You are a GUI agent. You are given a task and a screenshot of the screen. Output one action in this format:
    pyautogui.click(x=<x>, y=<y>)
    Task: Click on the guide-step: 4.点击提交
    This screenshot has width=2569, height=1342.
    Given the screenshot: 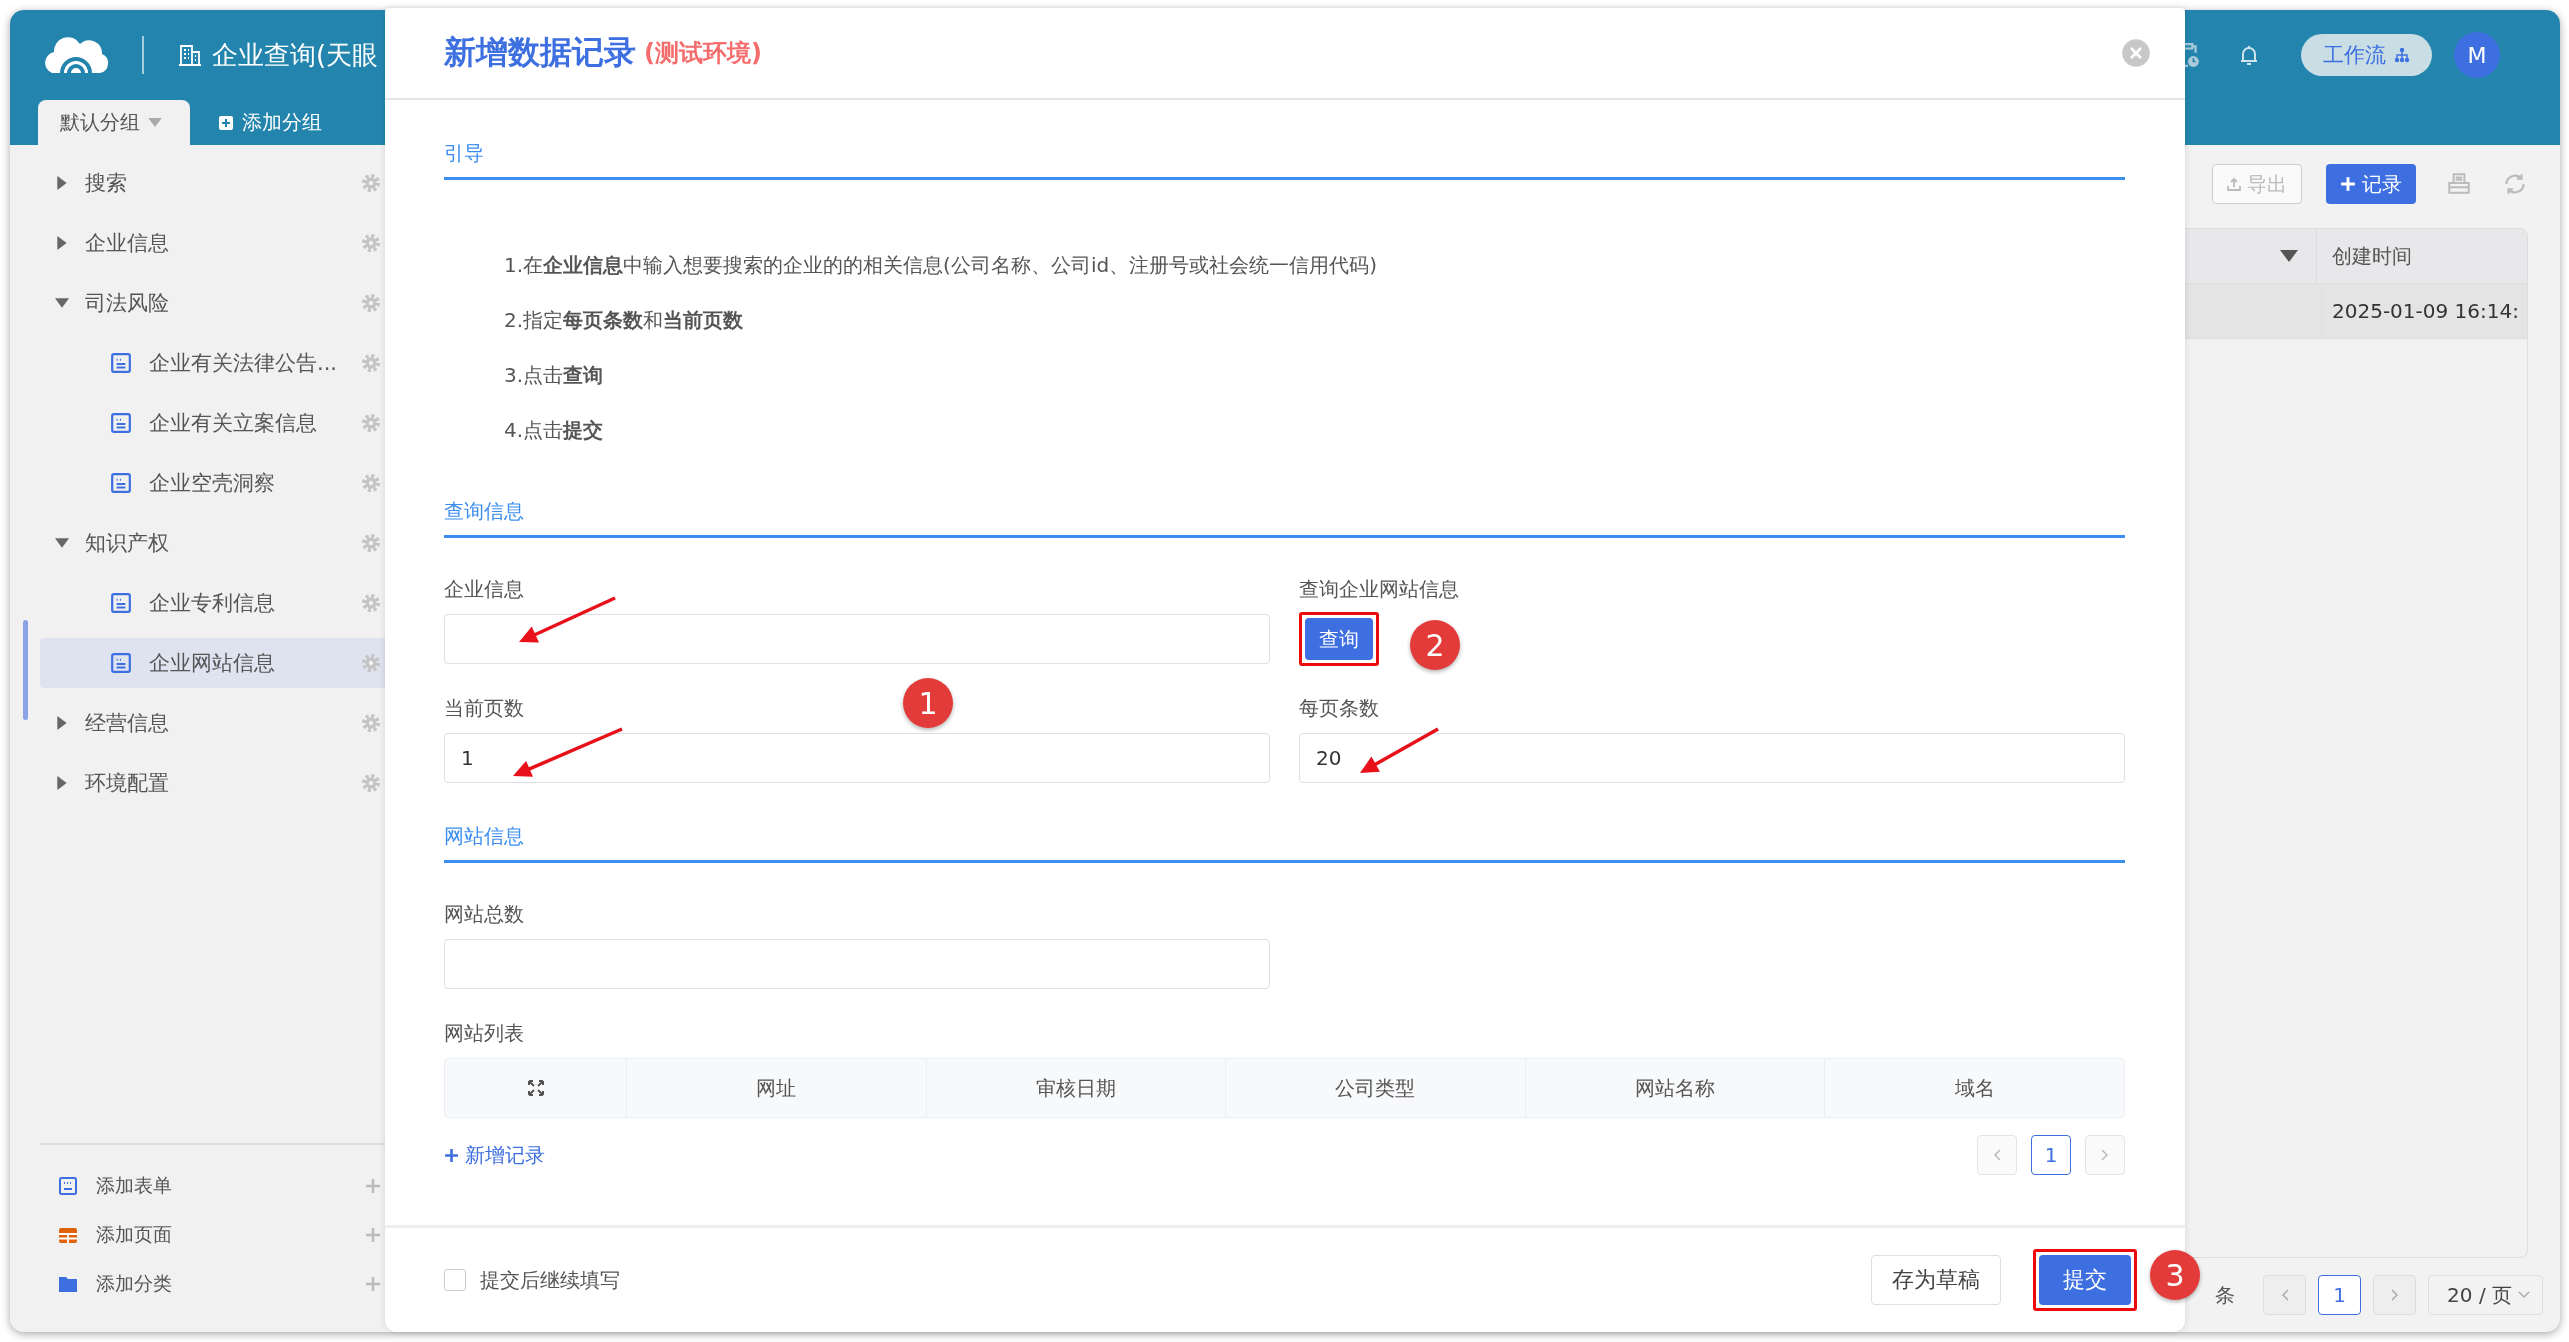 What is the action you would take?
    pyautogui.click(x=1314, y=430)
    